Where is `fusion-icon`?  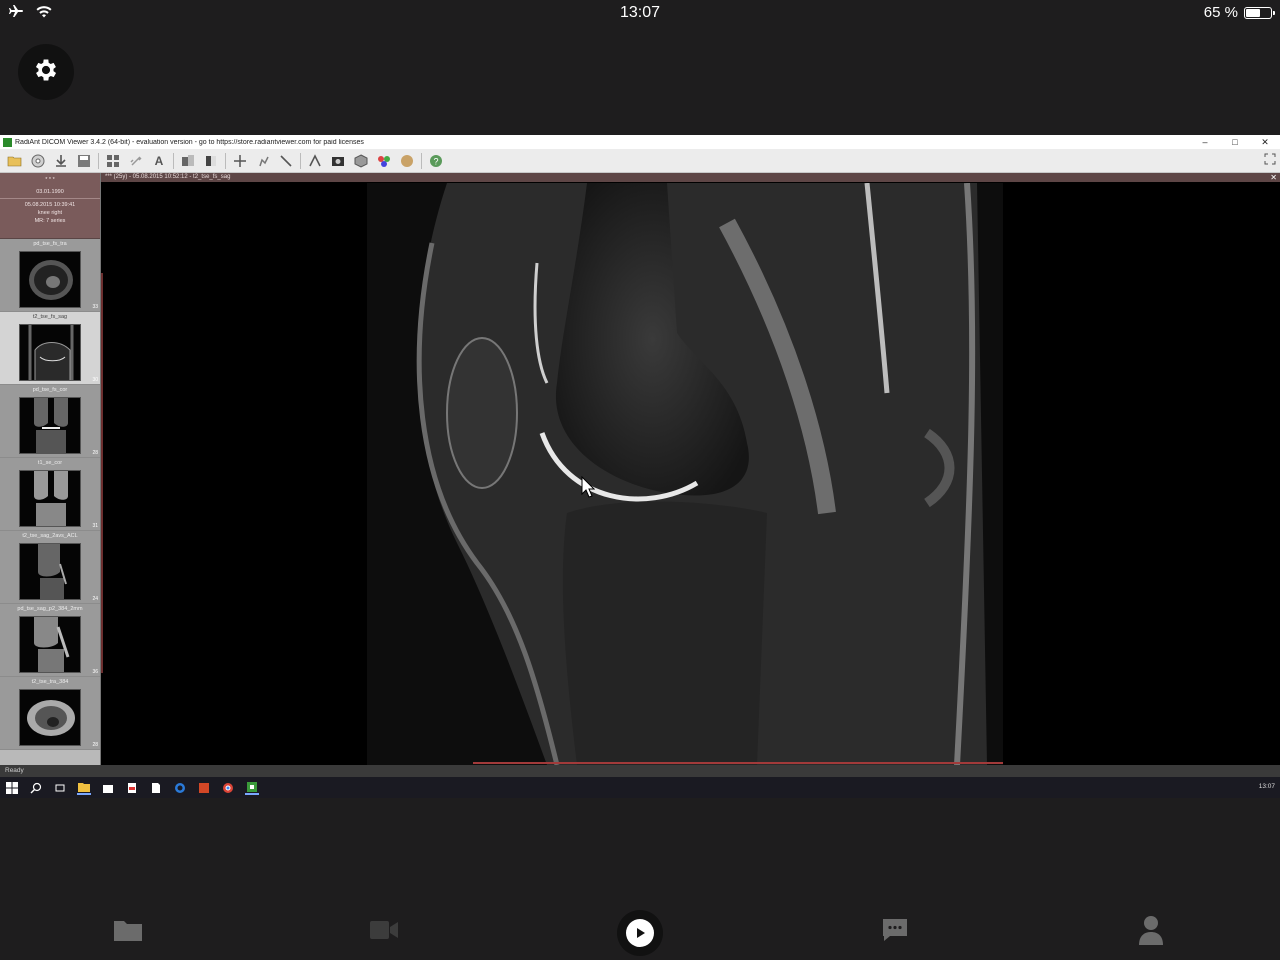
fusion-icon is located at coordinates (407, 161).